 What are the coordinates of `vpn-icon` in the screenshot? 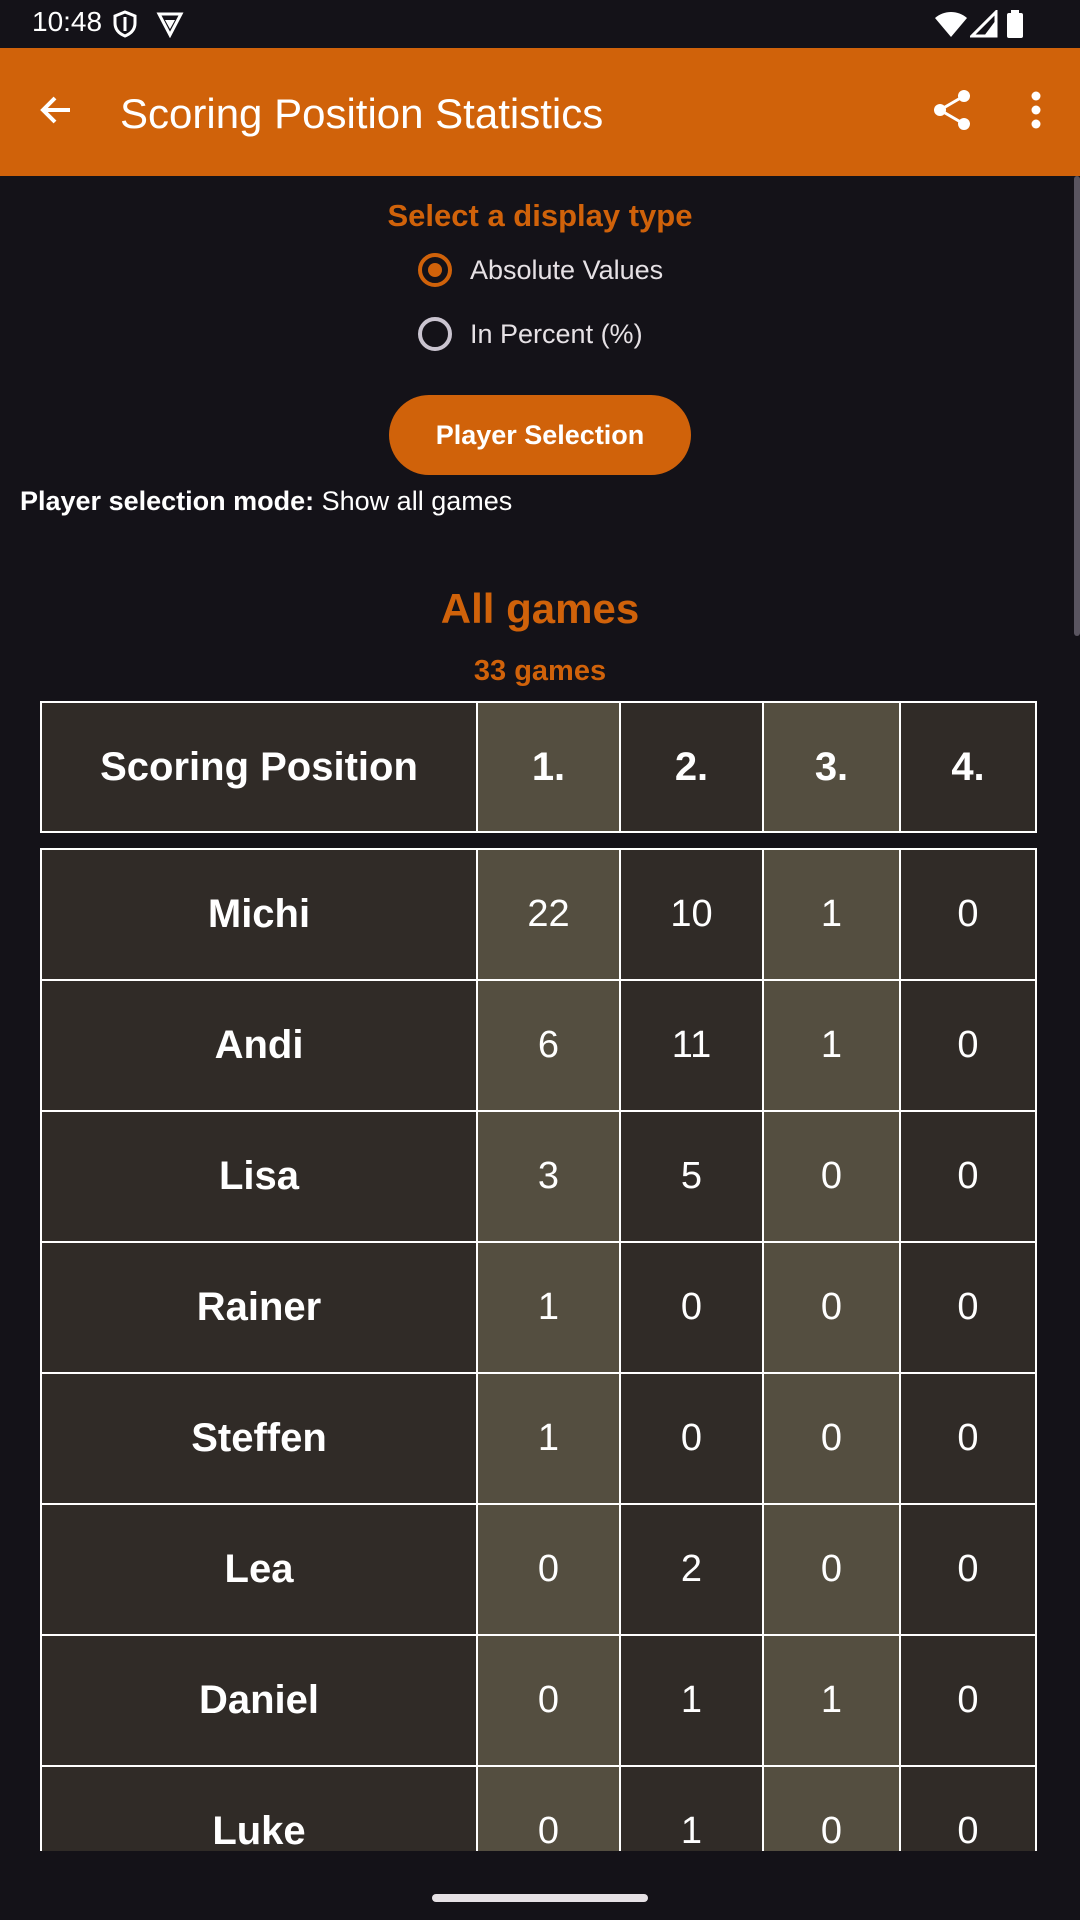 It's located at (170, 26).